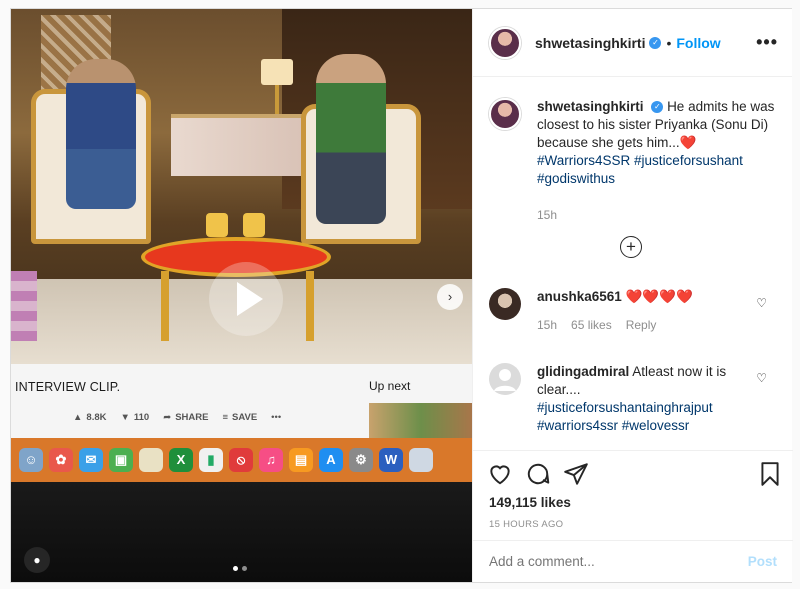  What do you see at coordinates (24, 306) in the screenshot?
I see `pixelated-region` at bounding box center [24, 306].